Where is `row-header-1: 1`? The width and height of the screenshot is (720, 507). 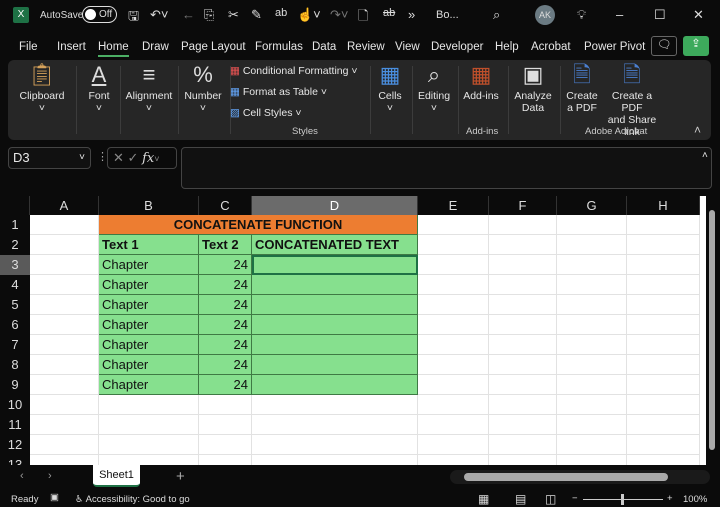 row-header-1: 1 is located at coordinates (15, 225).